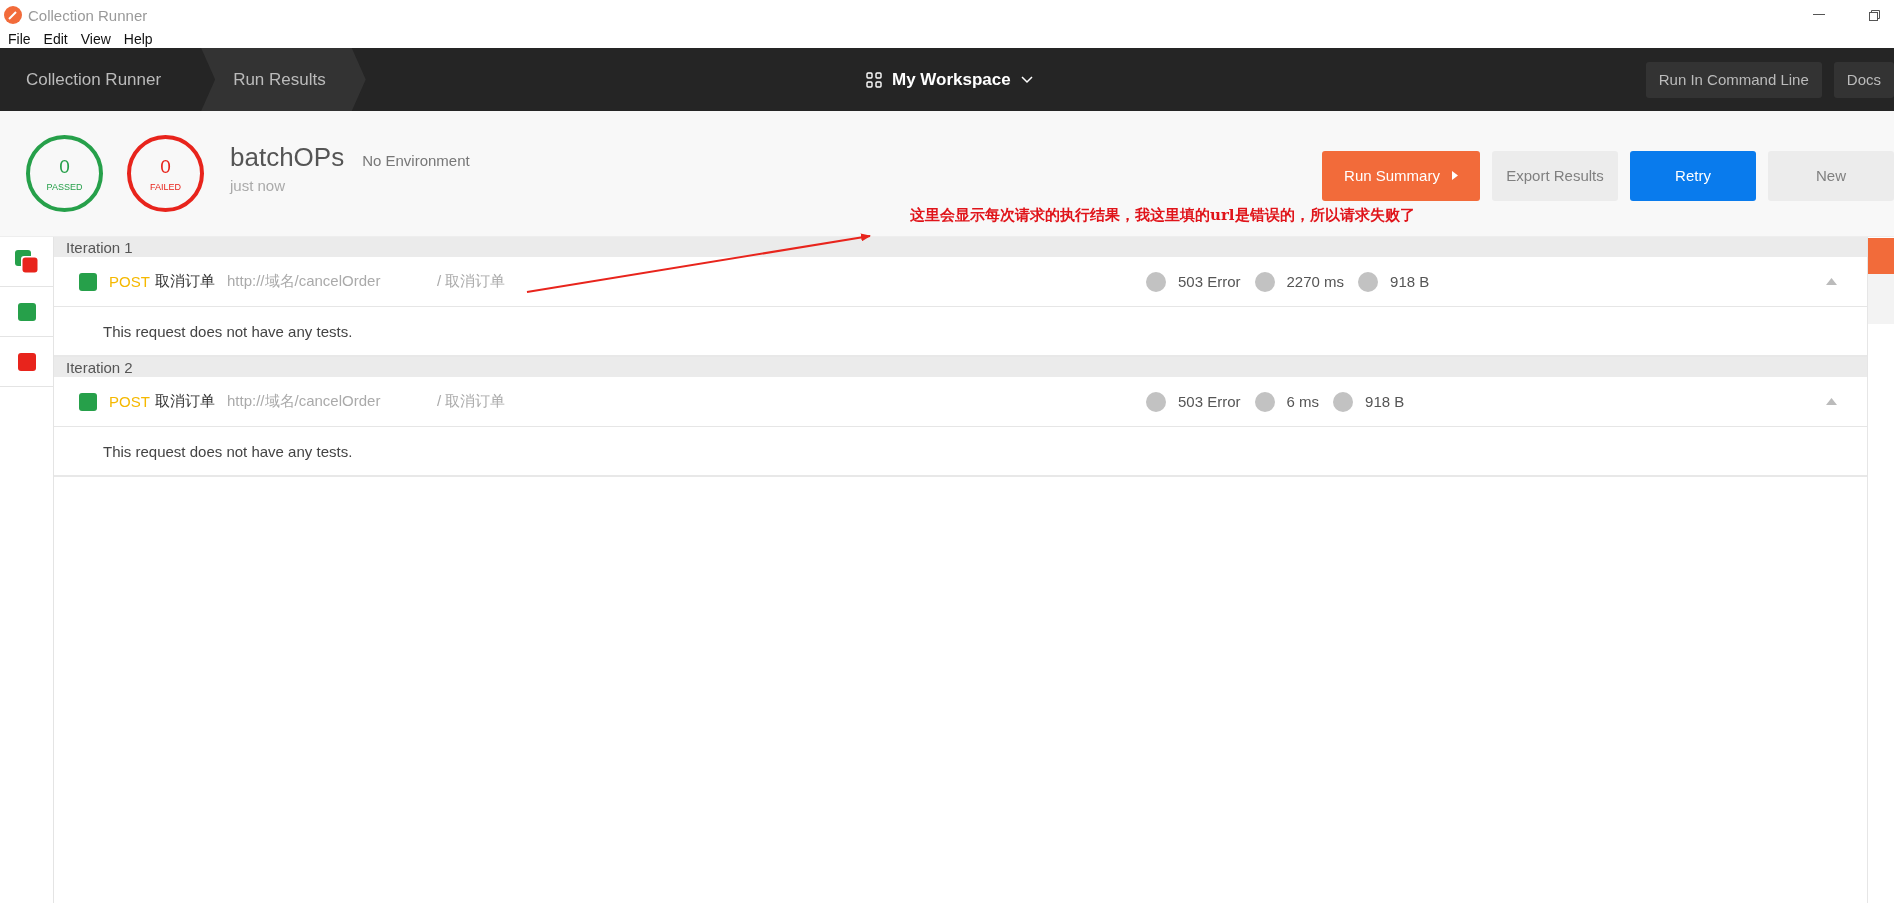 The width and height of the screenshot is (1894, 903). I want to click on caret-icon, so click(1454, 175).